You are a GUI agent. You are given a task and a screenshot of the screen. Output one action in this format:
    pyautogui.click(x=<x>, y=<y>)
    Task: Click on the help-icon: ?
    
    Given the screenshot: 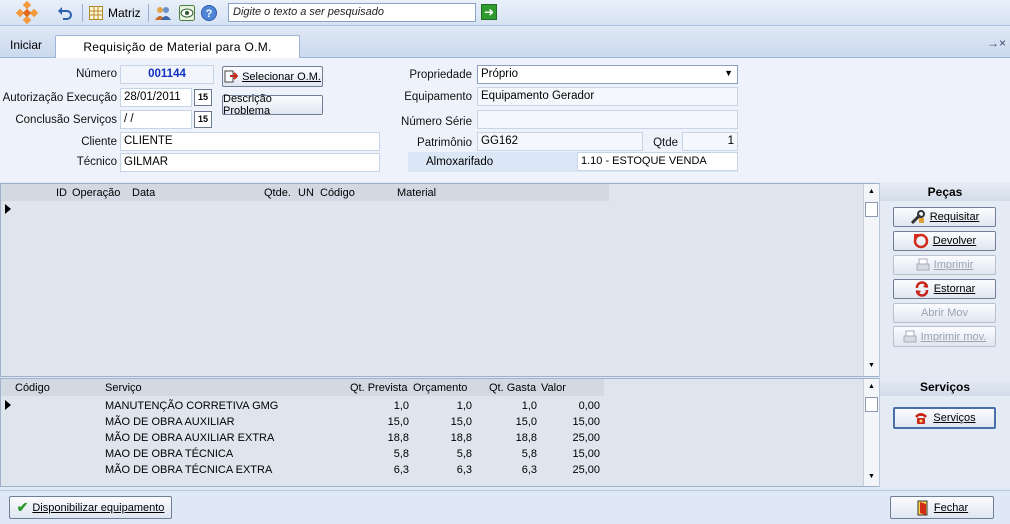 What is the action you would take?
    pyautogui.click(x=209, y=13)
    